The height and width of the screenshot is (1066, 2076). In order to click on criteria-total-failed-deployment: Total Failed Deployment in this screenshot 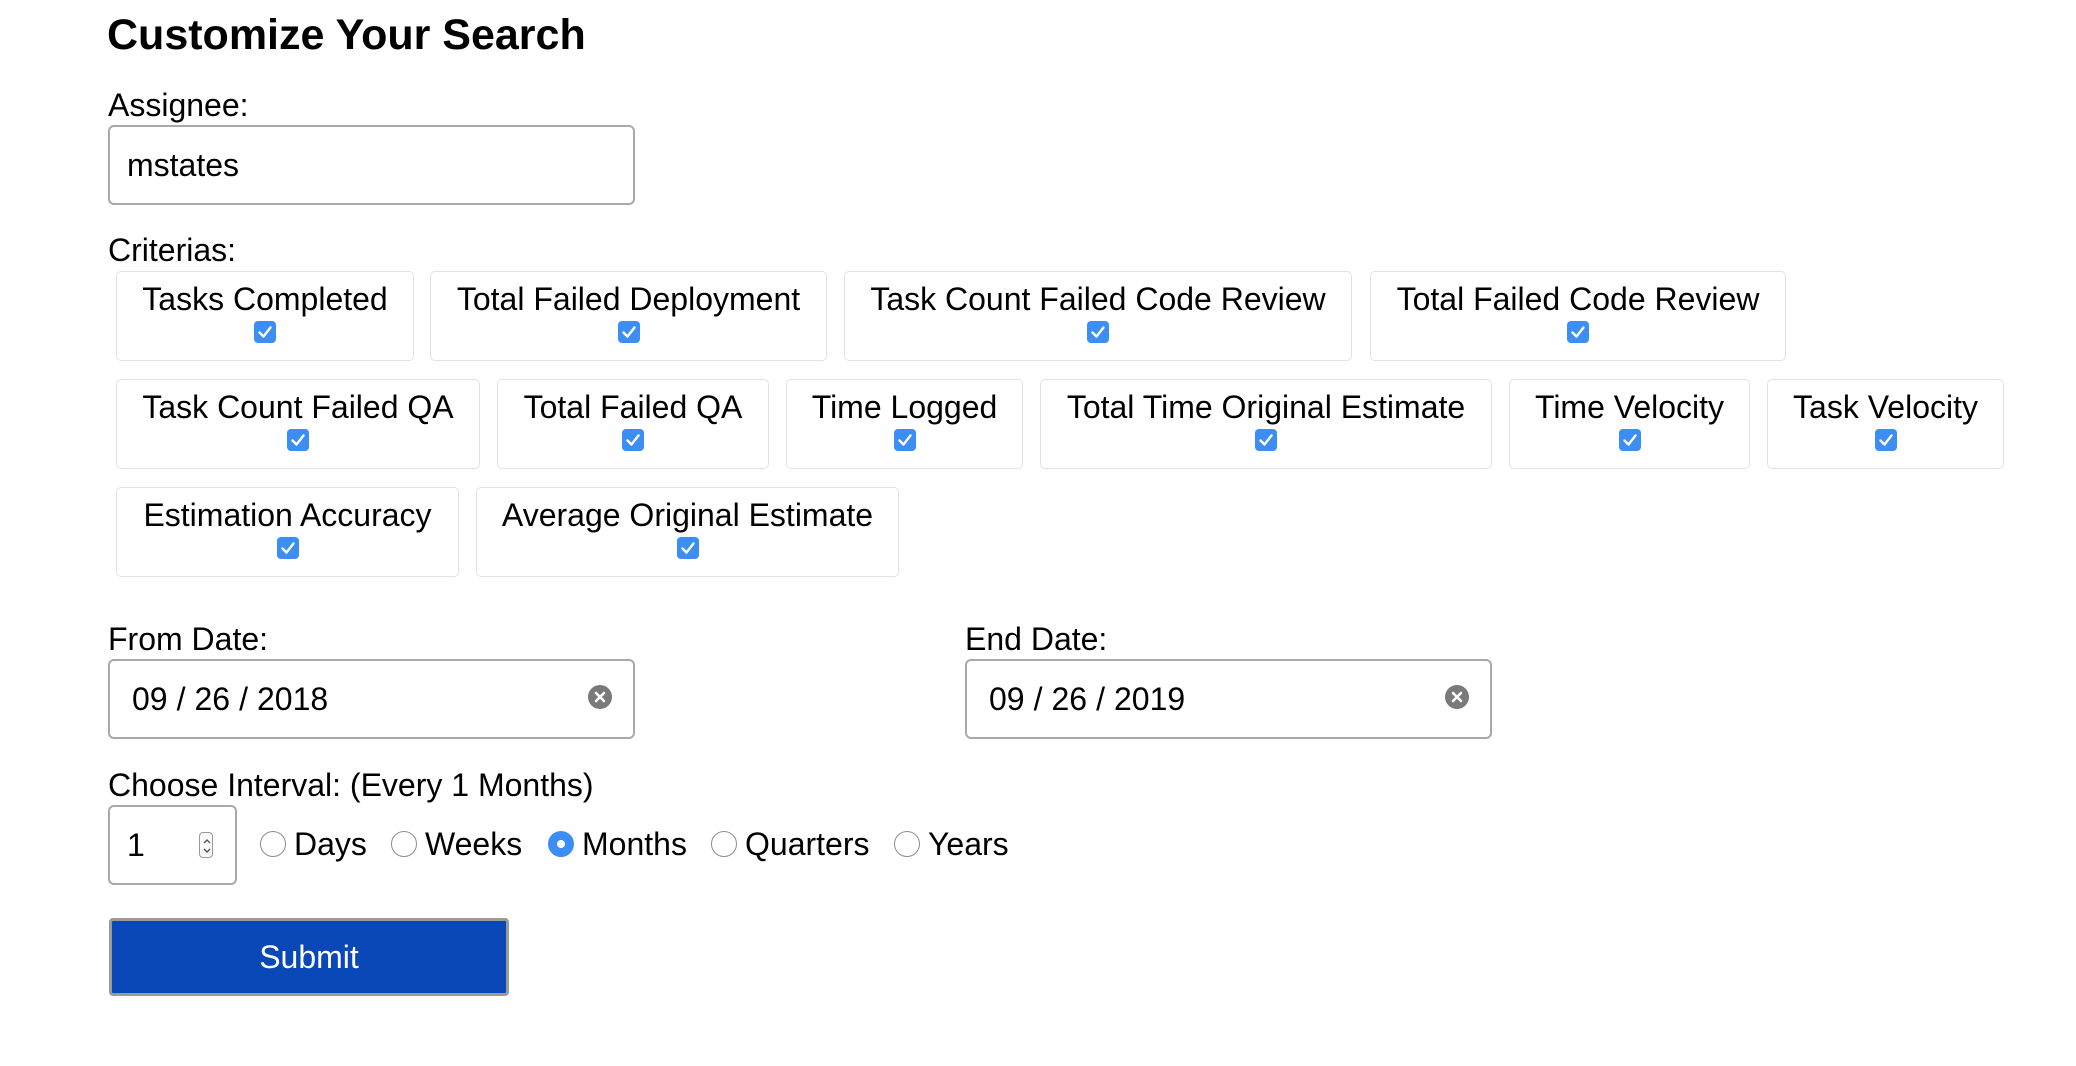, I will do `click(628, 316)`.